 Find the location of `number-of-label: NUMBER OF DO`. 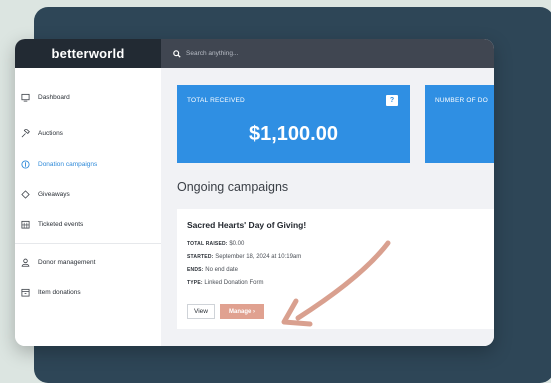

number-of-label: NUMBER OF DO is located at coordinates (461, 100).